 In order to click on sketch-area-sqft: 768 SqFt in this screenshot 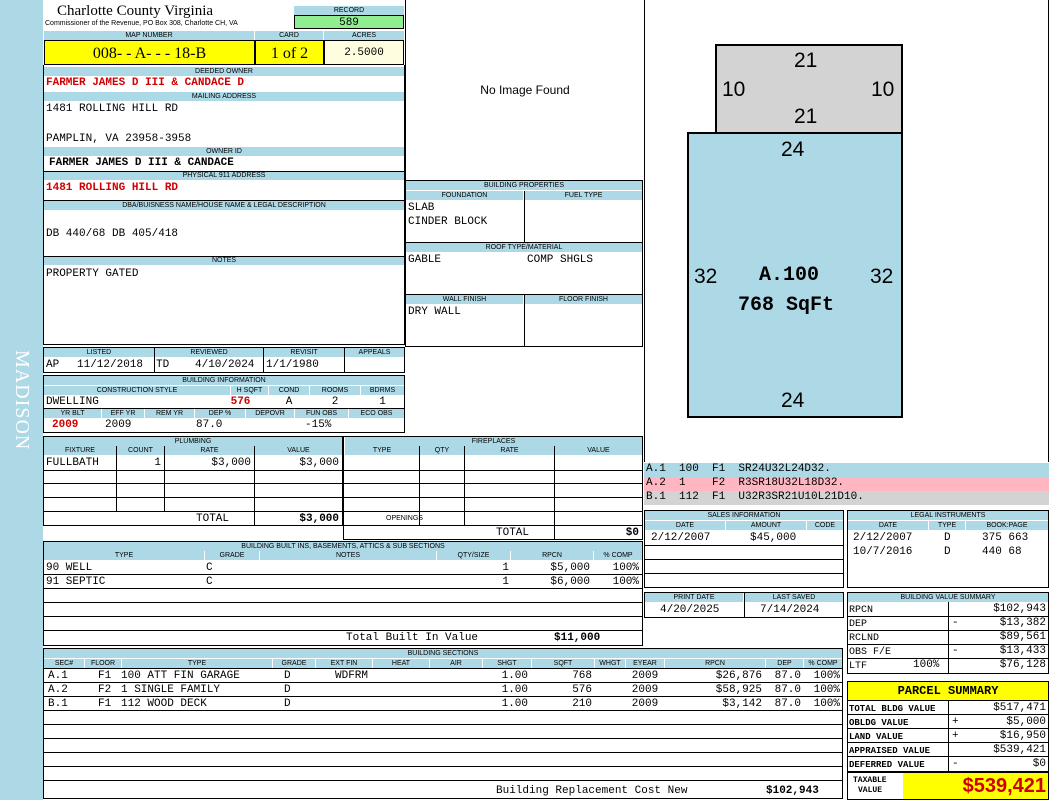, I will do `click(786, 305)`.